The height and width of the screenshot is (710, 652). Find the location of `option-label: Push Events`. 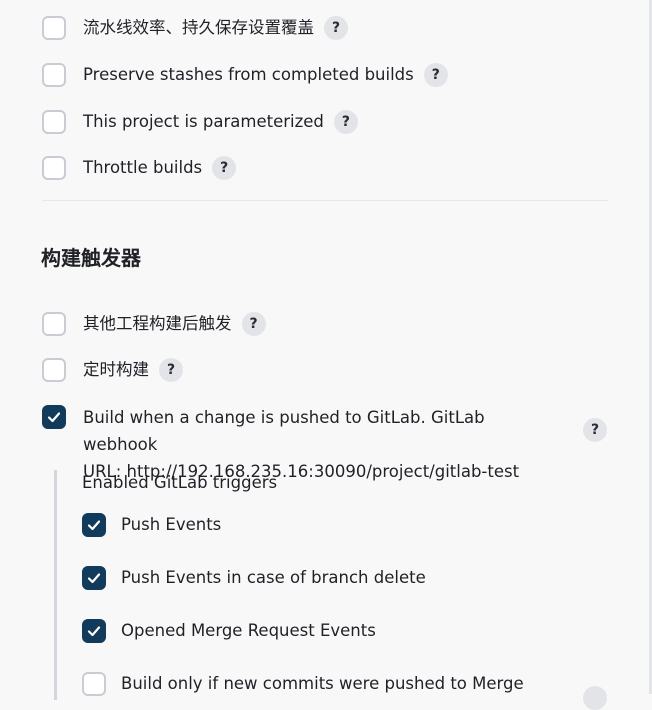

option-label: Push Events is located at coordinates (171, 524).